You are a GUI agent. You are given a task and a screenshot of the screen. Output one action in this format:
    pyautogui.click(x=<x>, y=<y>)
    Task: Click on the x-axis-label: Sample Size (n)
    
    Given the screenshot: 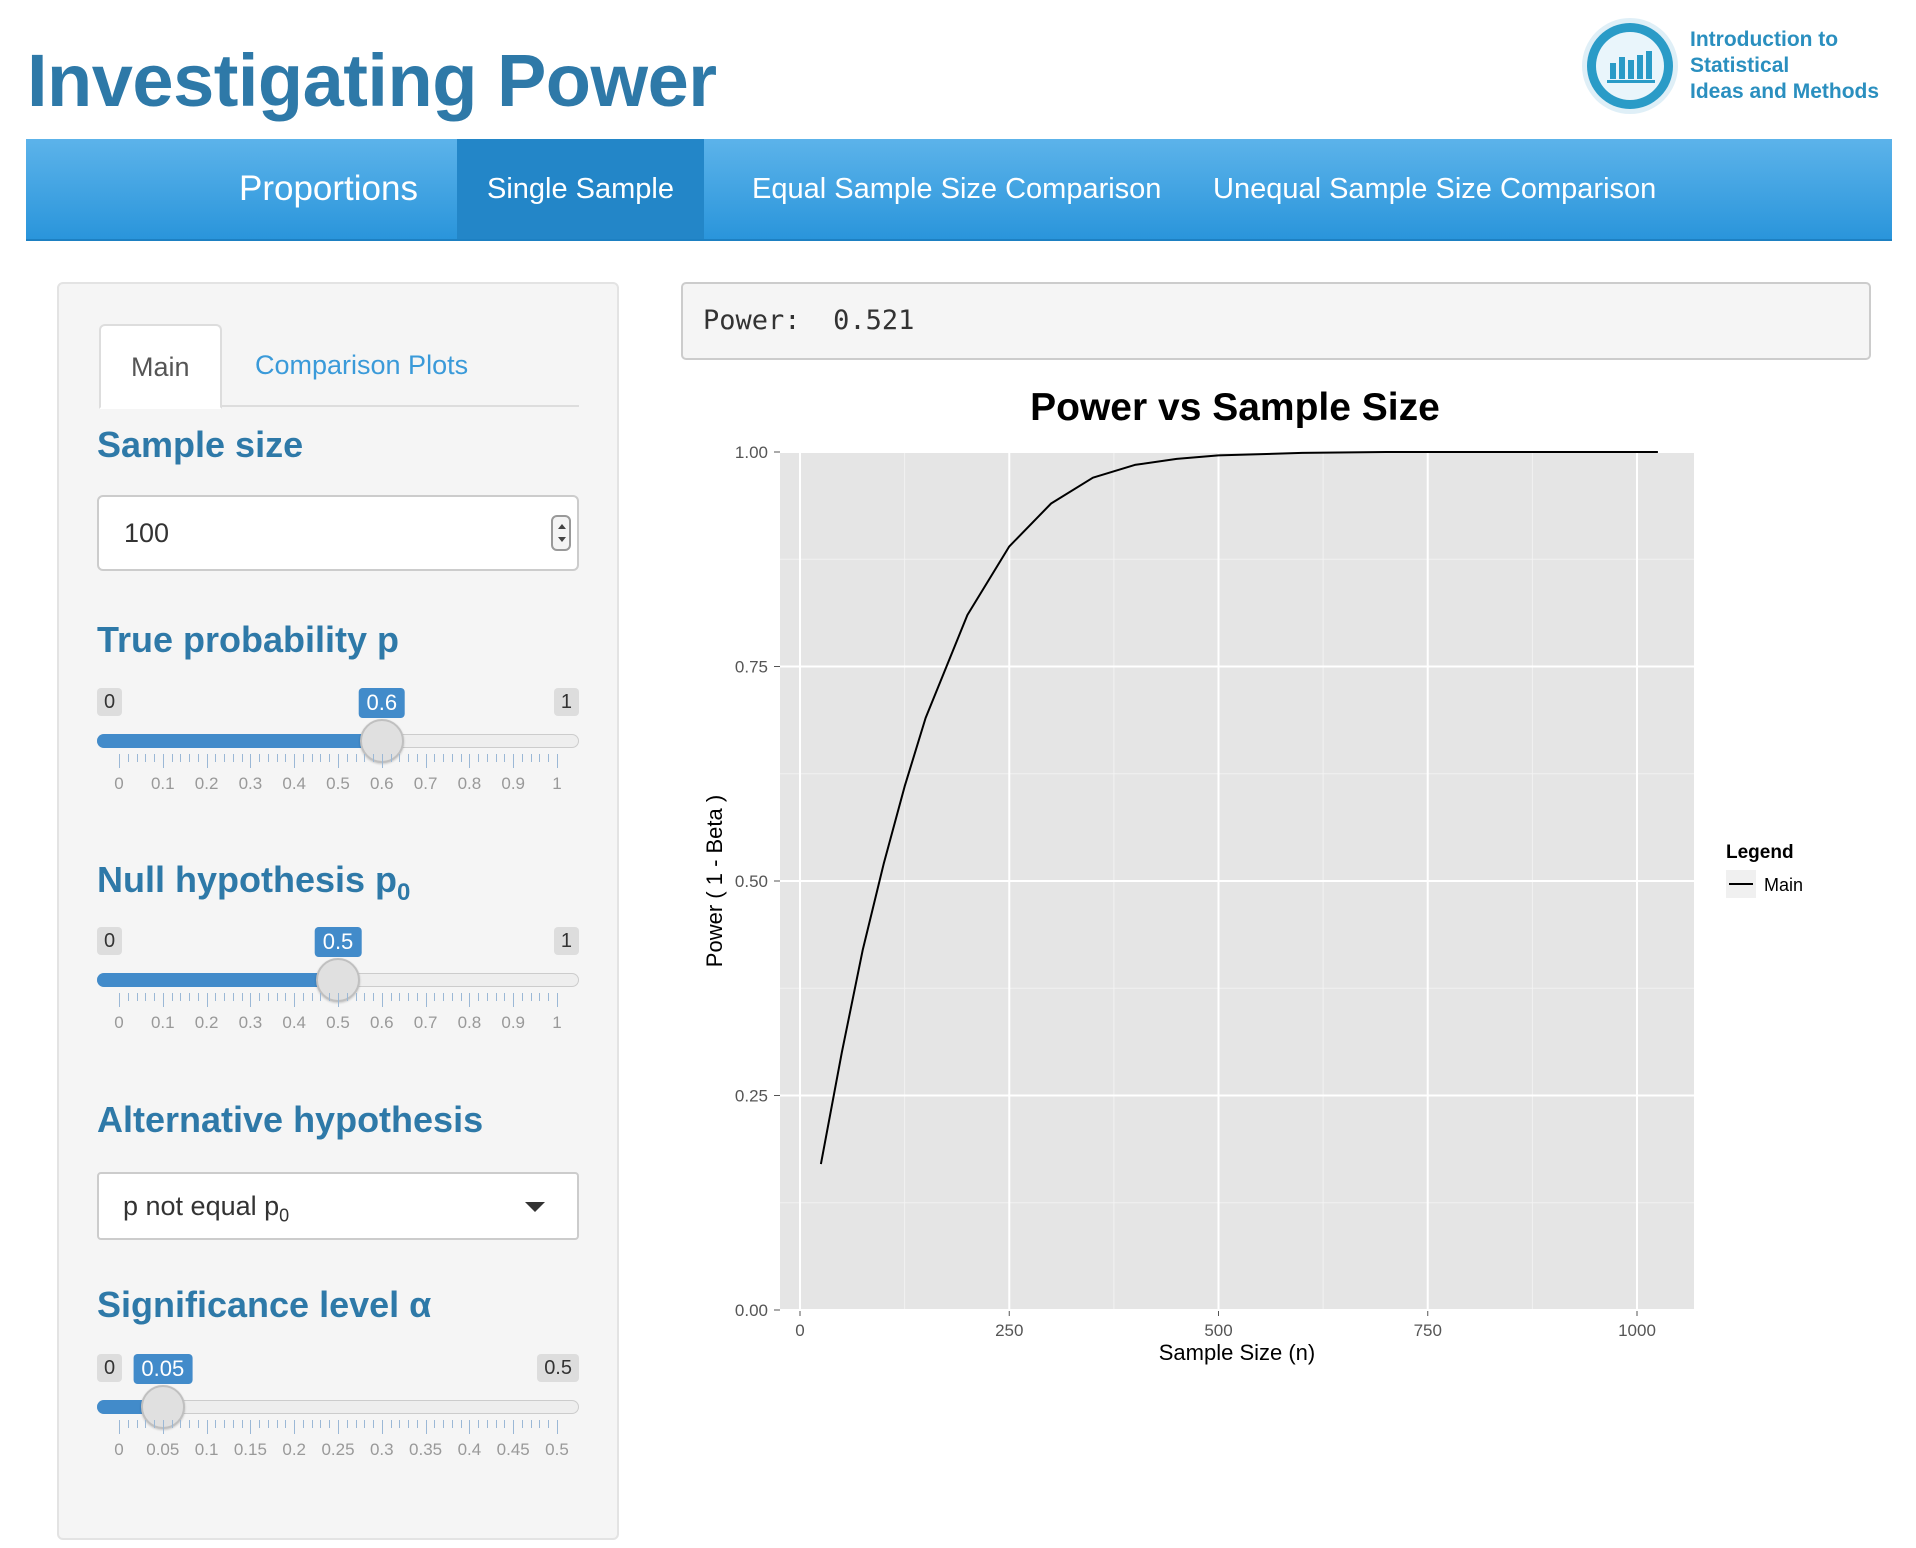 What is the action you would take?
    pyautogui.click(x=1237, y=1352)
    